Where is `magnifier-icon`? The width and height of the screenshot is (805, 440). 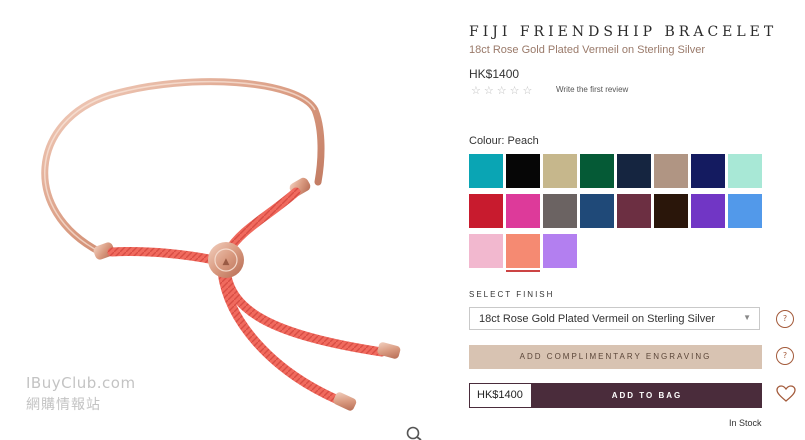
magnifier-icon is located at coordinates (414, 432).